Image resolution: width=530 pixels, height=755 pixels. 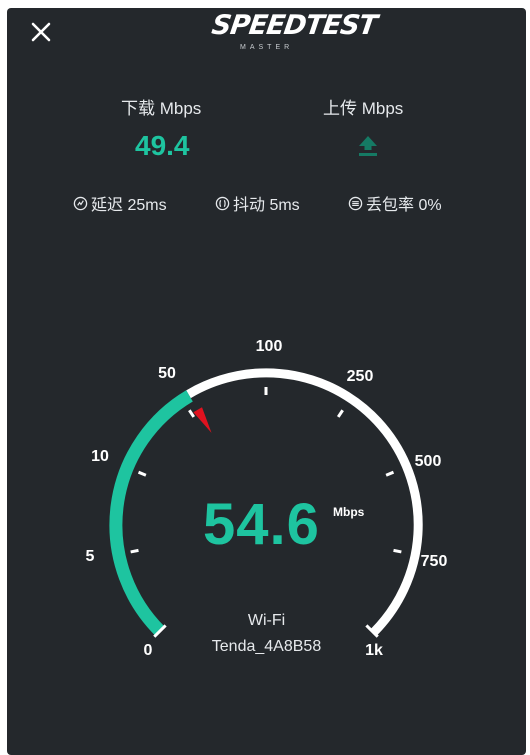 What do you see at coordinates (90, 556) in the screenshot?
I see `gauge-label-5: 5` at bounding box center [90, 556].